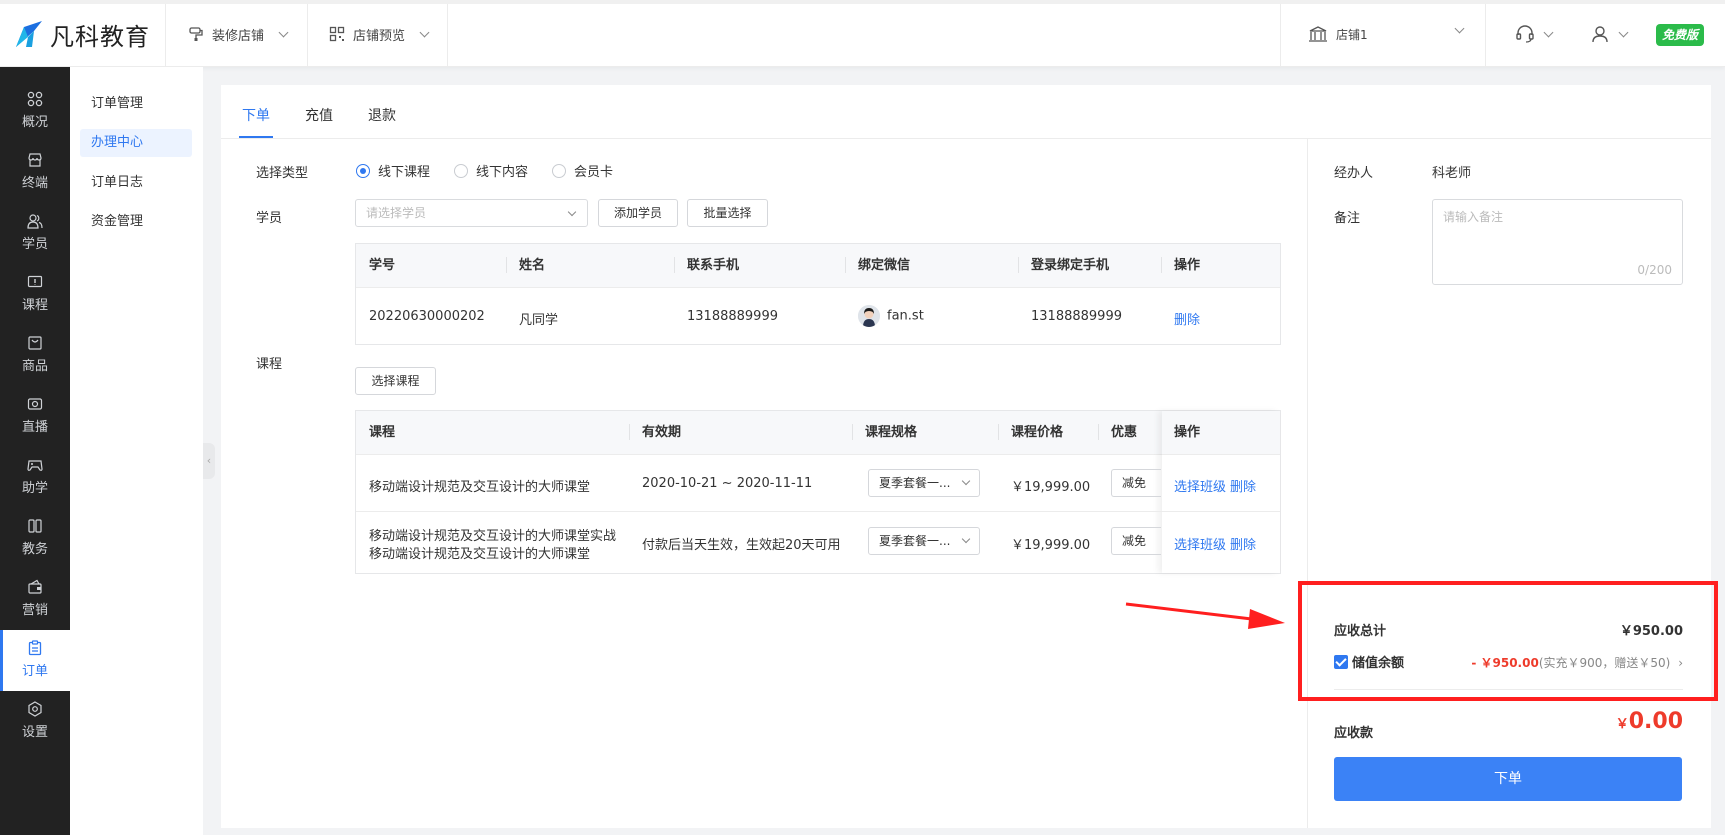 This screenshot has width=1725, height=835. Describe the element at coordinates (493, 536) in the screenshot. I see `course-name: 移动端设计规范及交互设计的大师课堂实战` at that location.